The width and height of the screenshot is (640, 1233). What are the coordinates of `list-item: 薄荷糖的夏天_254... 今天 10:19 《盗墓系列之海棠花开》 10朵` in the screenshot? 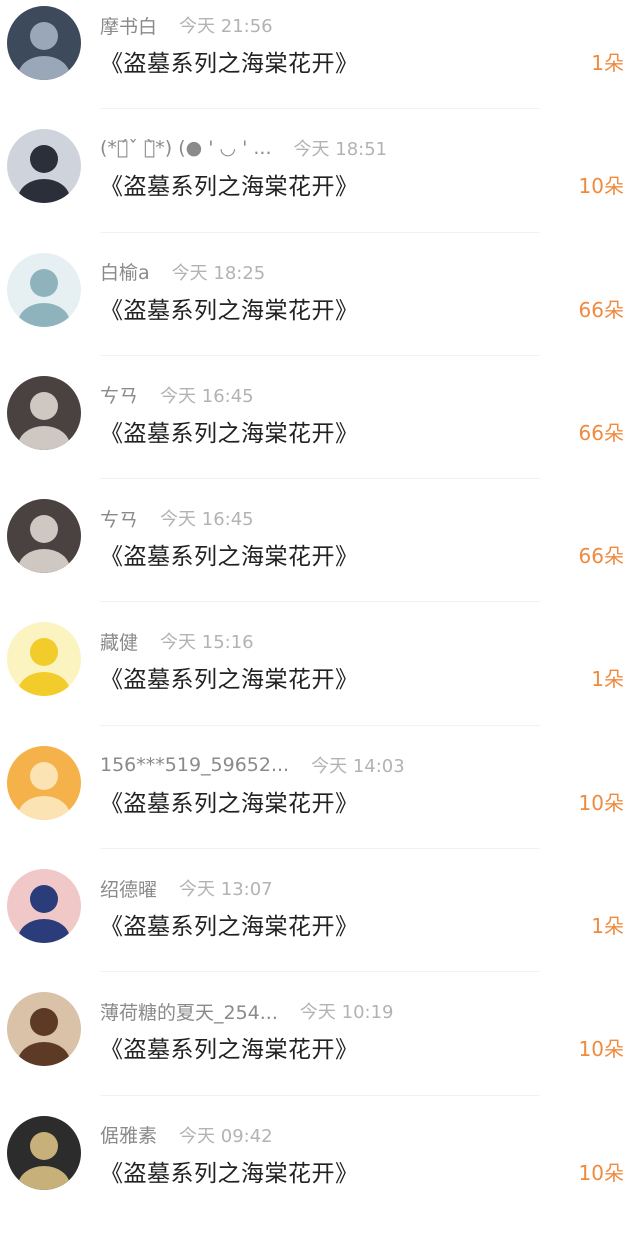 It's located at (320, 1047).